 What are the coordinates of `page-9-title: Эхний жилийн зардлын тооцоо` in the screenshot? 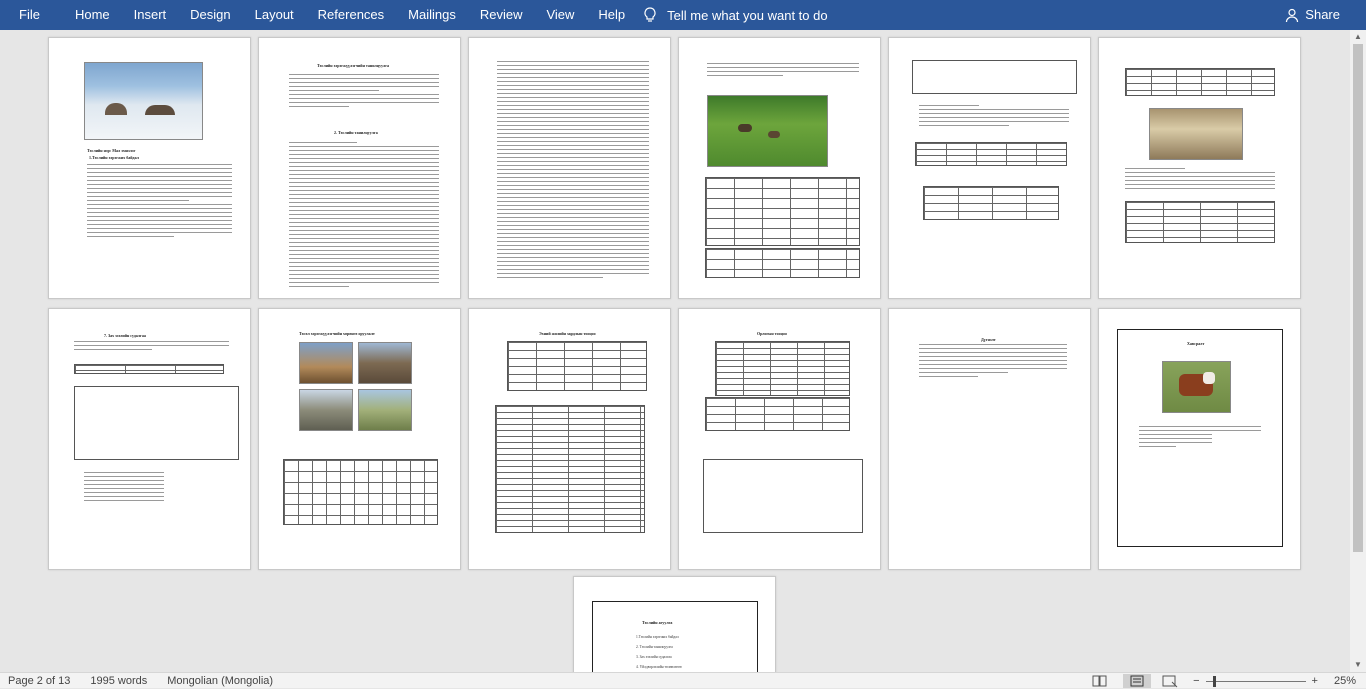 It's located at (567, 333).